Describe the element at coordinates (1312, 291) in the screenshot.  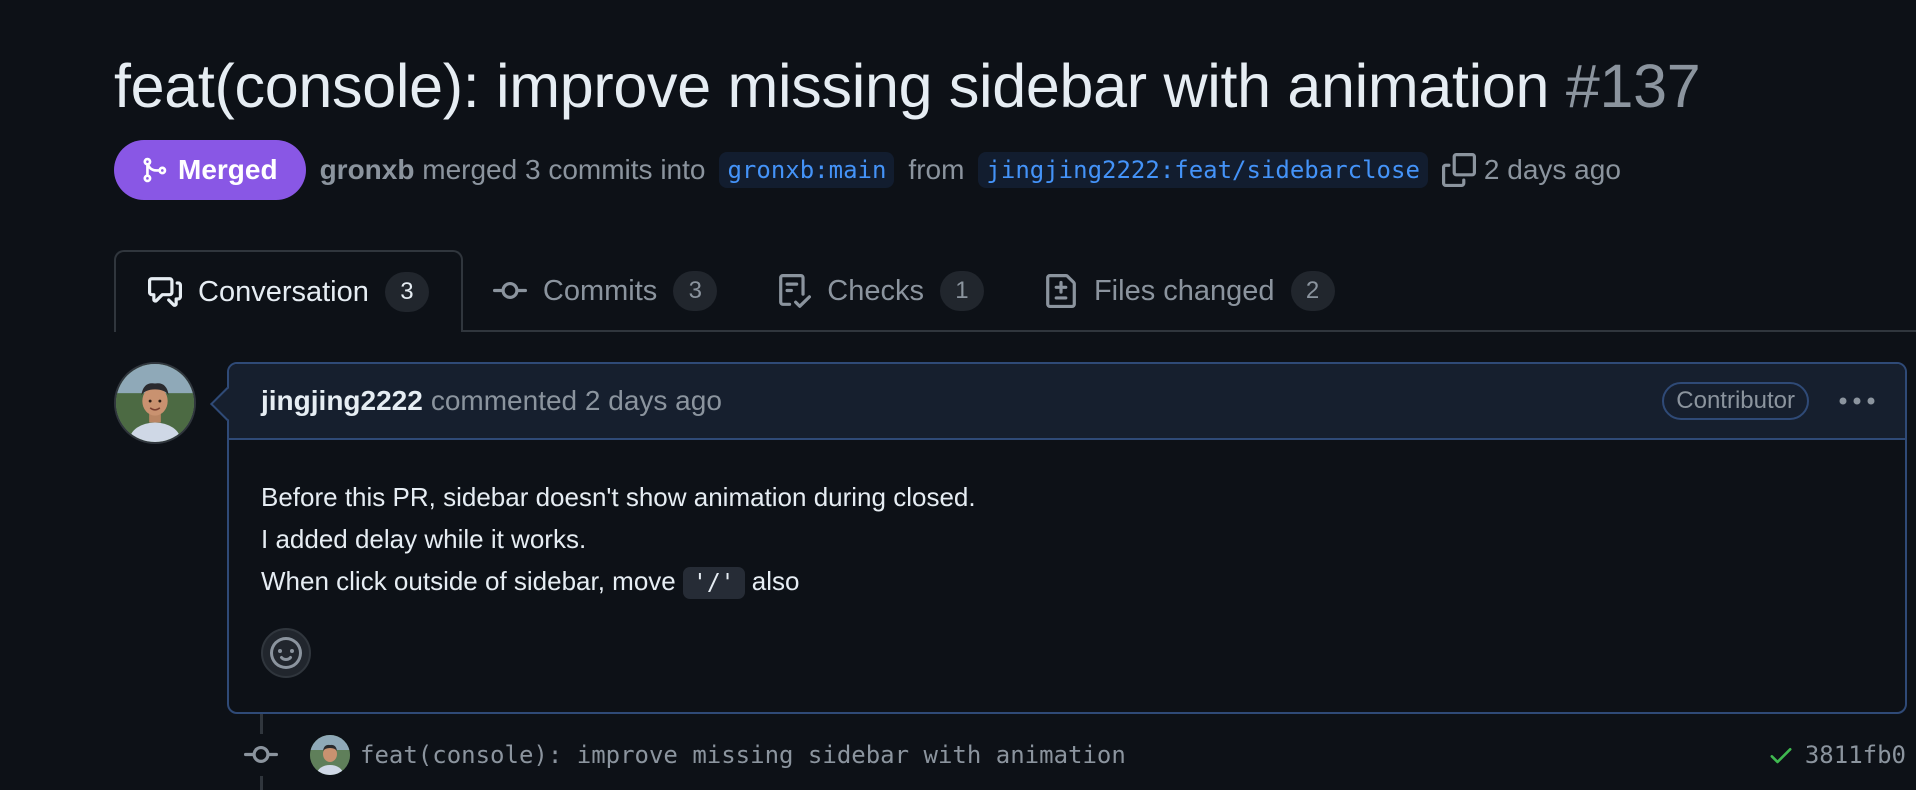
I see `tab-files-changed-count: 2` at that location.